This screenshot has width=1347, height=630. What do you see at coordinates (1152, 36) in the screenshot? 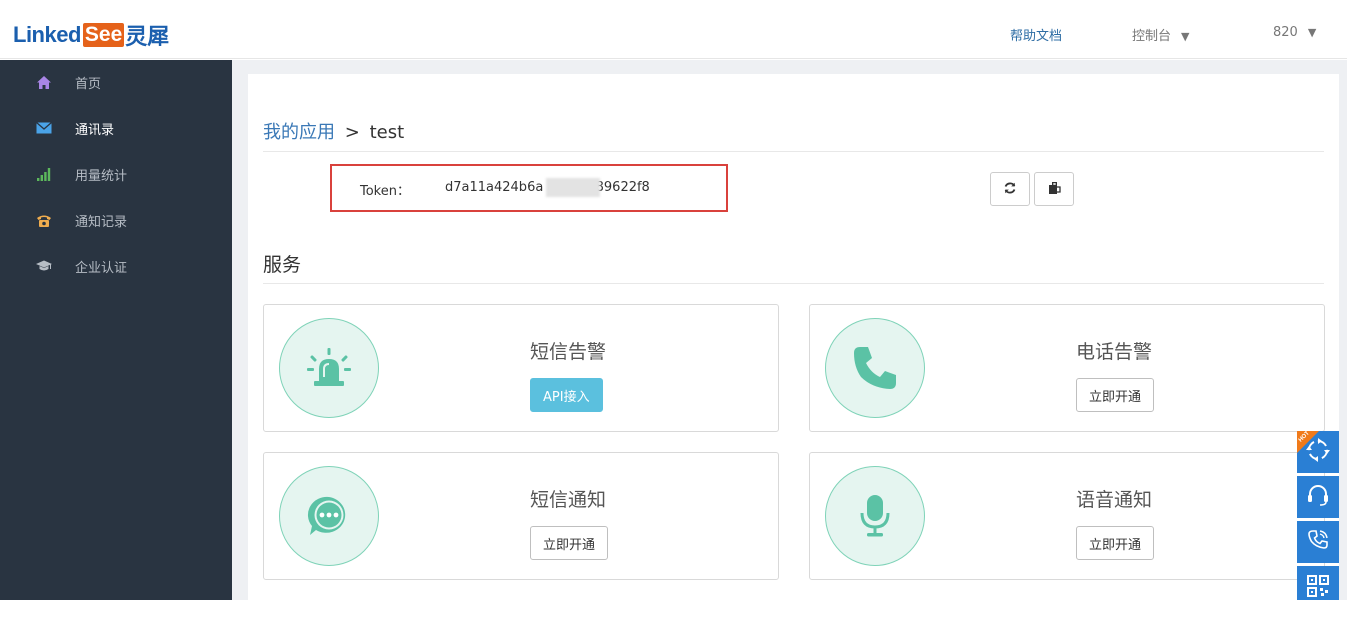
I see `console-label: 控制台` at bounding box center [1152, 36].